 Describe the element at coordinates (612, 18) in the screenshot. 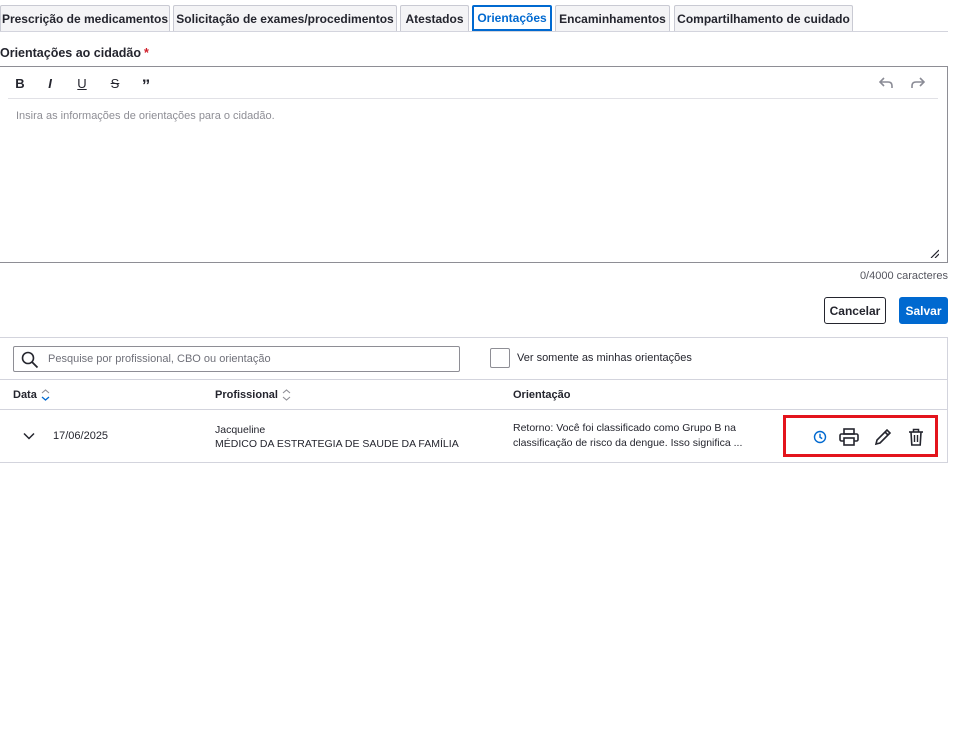

I see `tab-encaminhamentos: Encaminhamentos` at that location.